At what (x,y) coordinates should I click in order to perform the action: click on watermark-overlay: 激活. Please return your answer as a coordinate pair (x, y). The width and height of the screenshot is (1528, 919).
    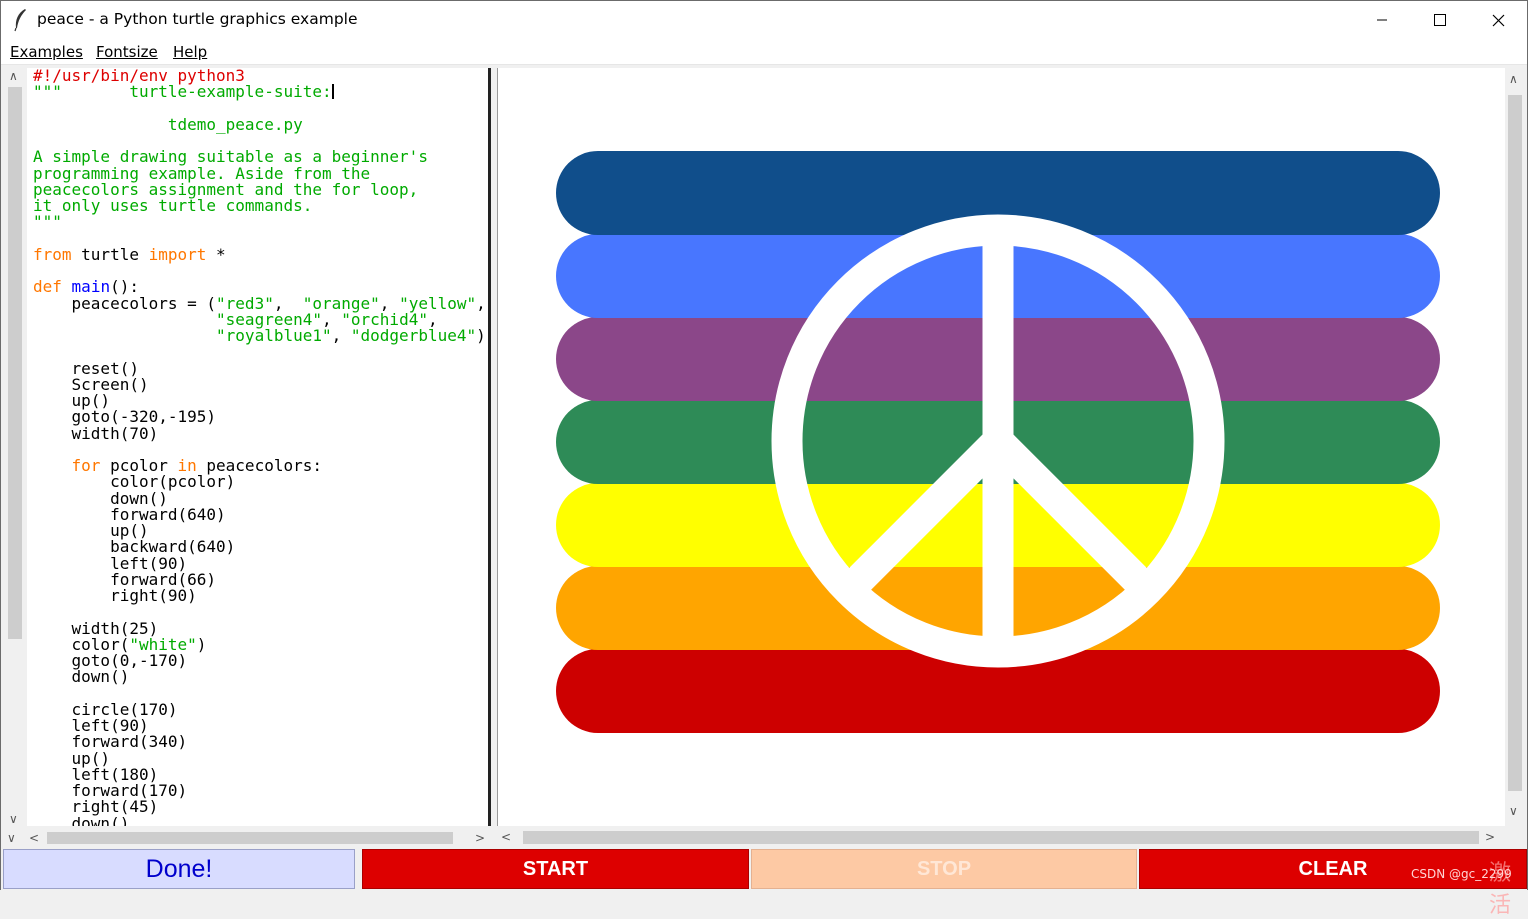
    Looking at the image, I should click on (1500, 889).